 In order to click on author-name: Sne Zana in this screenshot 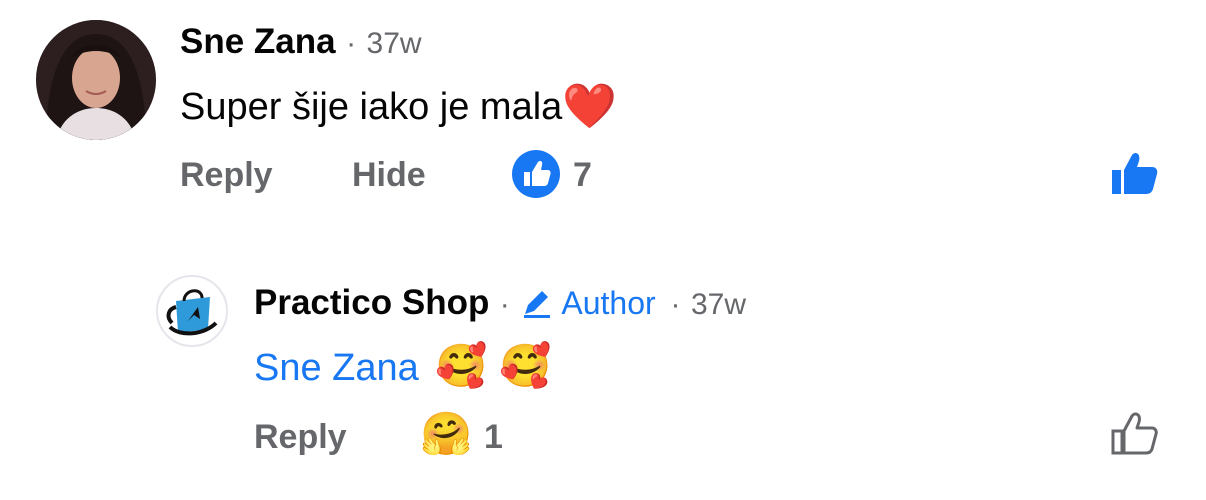, I will do `click(258, 41)`.